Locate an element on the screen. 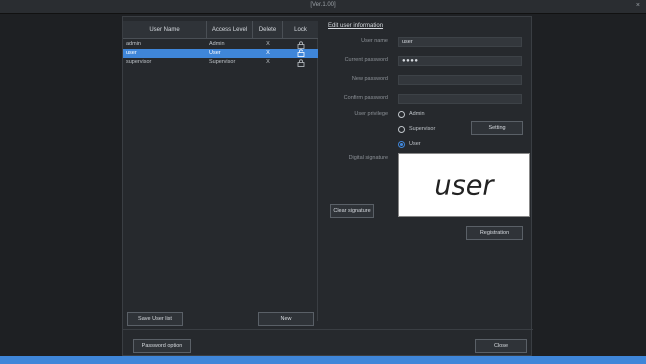  table-header: User Name Access Level Delete Lock is located at coordinates (220, 30).